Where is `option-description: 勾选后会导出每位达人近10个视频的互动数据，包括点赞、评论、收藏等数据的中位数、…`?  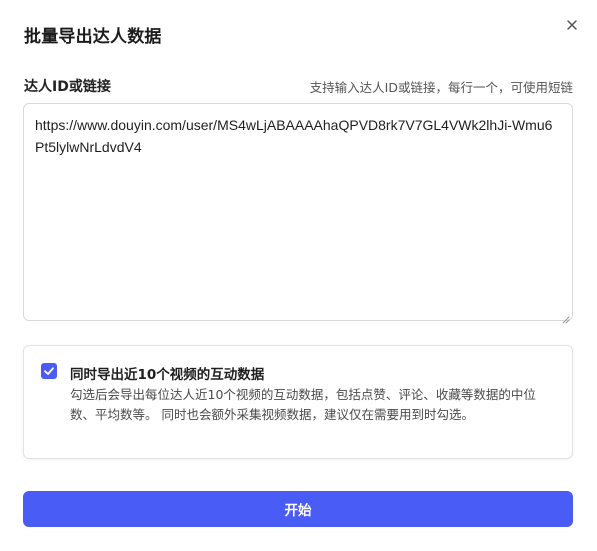
option-description: 勾选后会导出每位达人近10个视频的互动数据，包括点赞、评论、收藏等数据的中位数、… is located at coordinates (303, 404).